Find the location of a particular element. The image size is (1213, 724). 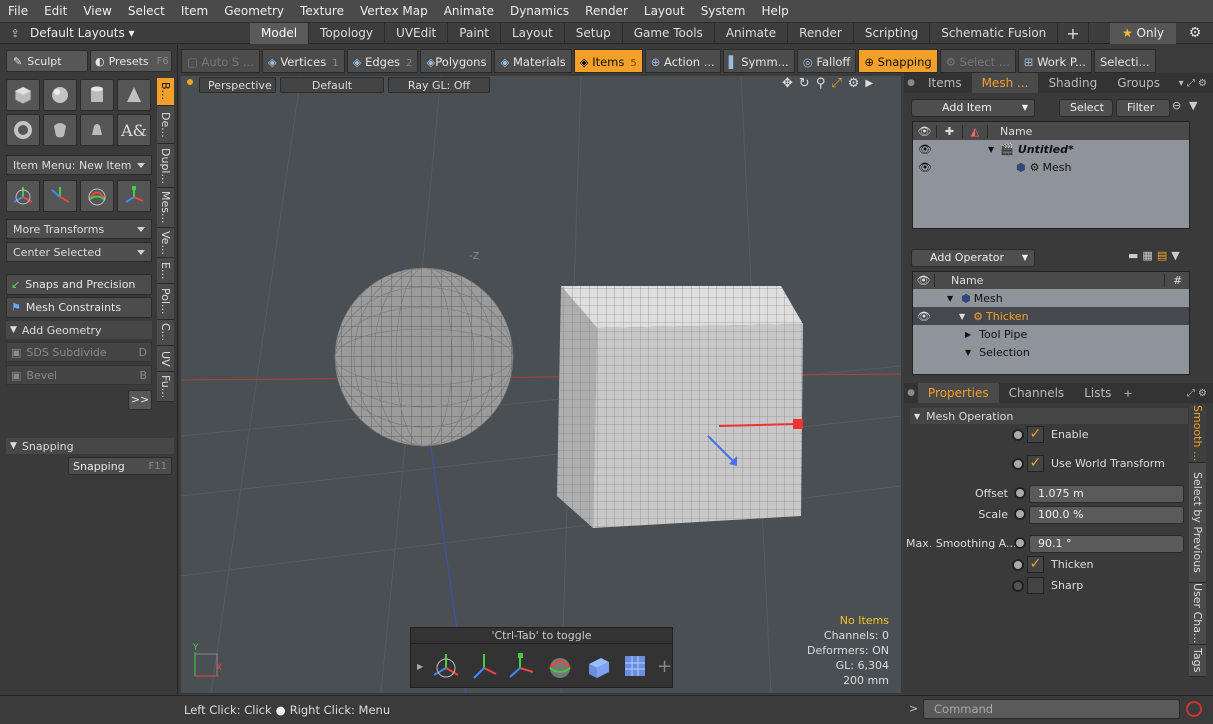

tab-items: Items is located at coordinates (945, 83).